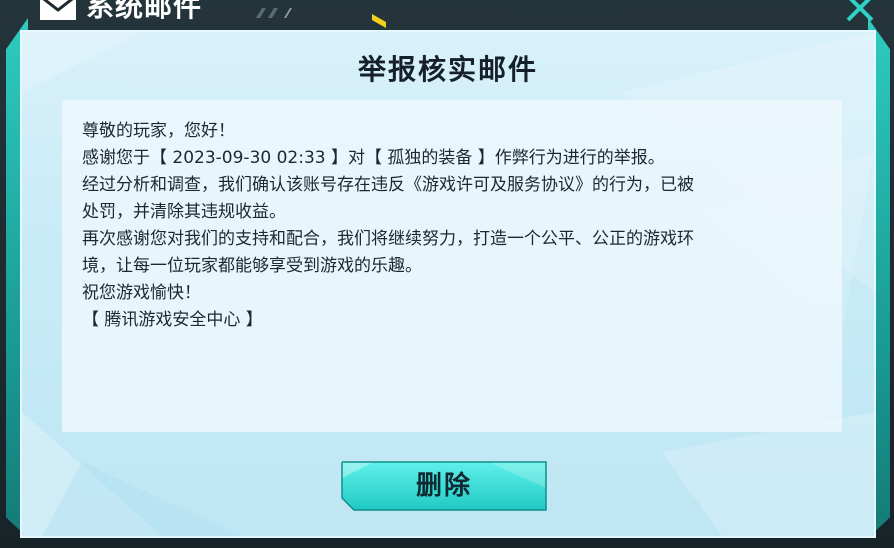  What do you see at coordinates (172, 320) in the screenshot?
I see `mail-line: 【 腾讯游戏安全中心 】` at bounding box center [172, 320].